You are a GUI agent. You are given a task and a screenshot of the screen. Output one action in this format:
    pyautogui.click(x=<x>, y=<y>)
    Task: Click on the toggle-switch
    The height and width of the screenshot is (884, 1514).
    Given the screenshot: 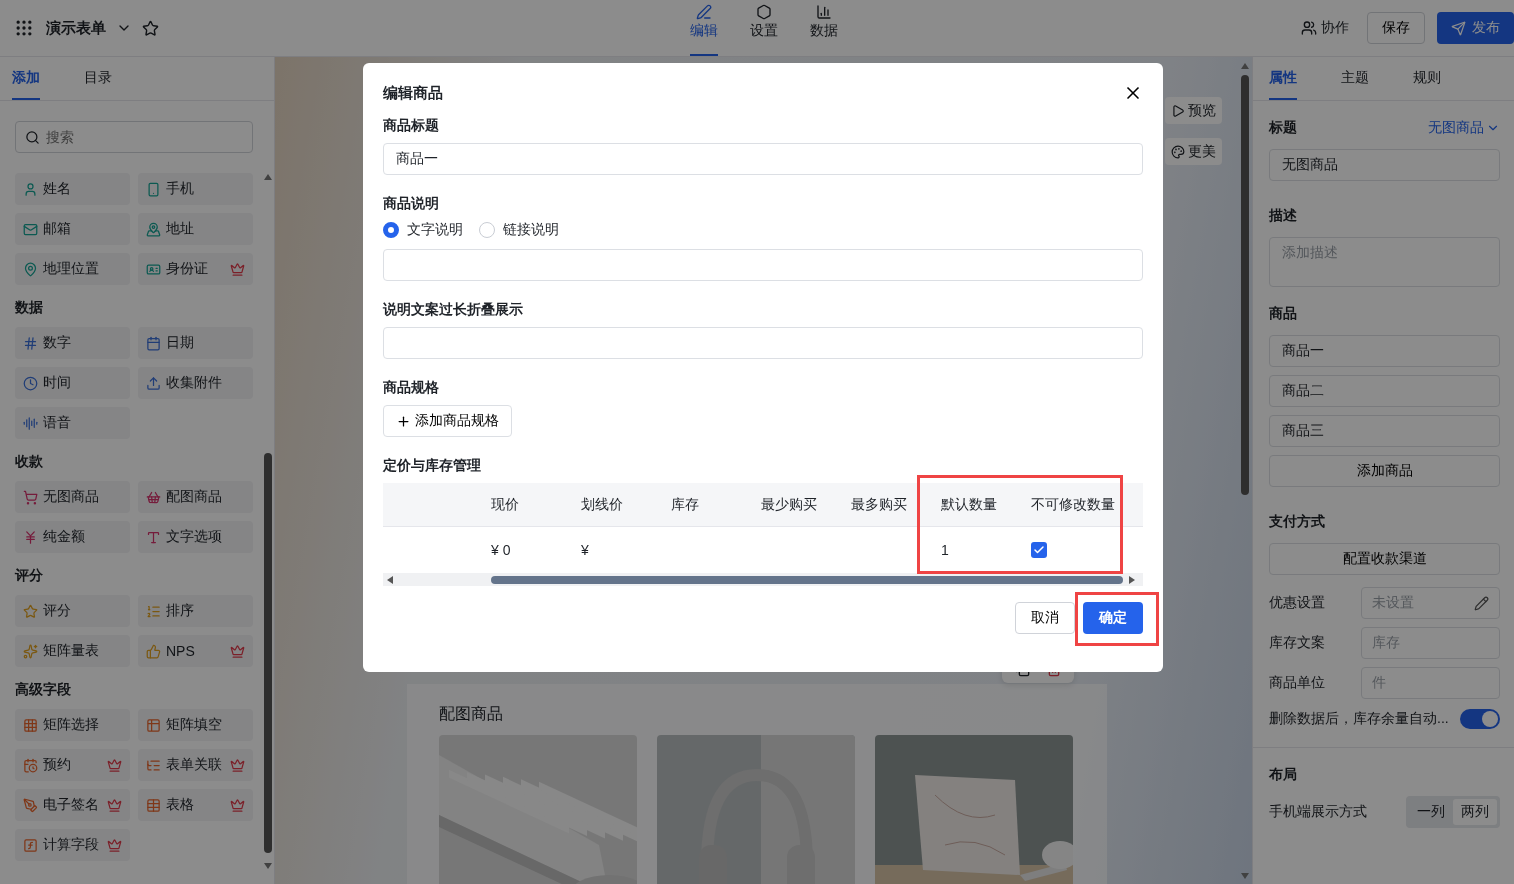 What is the action you would take?
    pyautogui.click(x=1480, y=719)
    